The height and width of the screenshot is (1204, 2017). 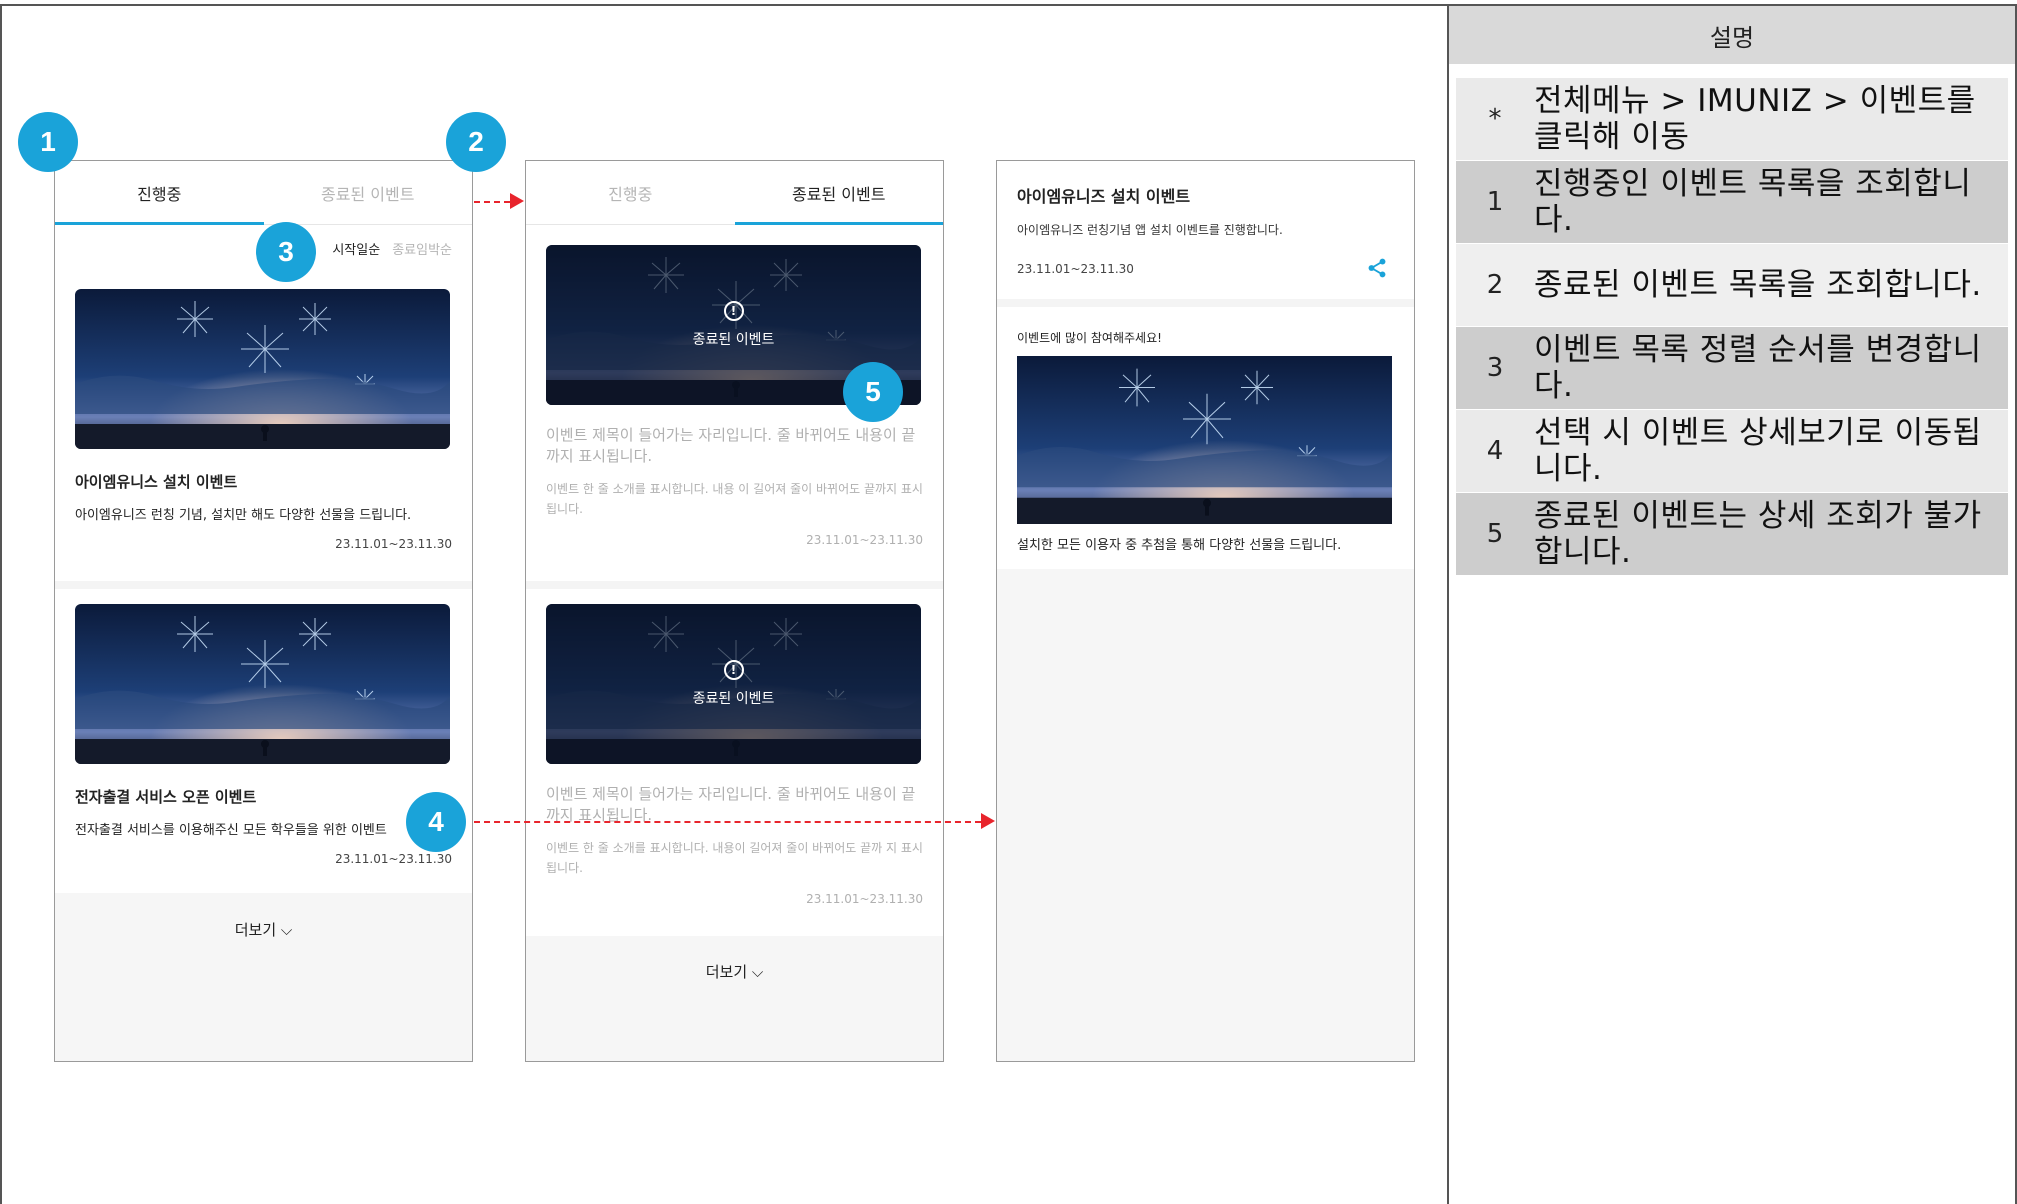 What do you see at coordinates (1495, 534) in the screenshot?
I see `row-number: 5` at bounding box center [1495, 534].